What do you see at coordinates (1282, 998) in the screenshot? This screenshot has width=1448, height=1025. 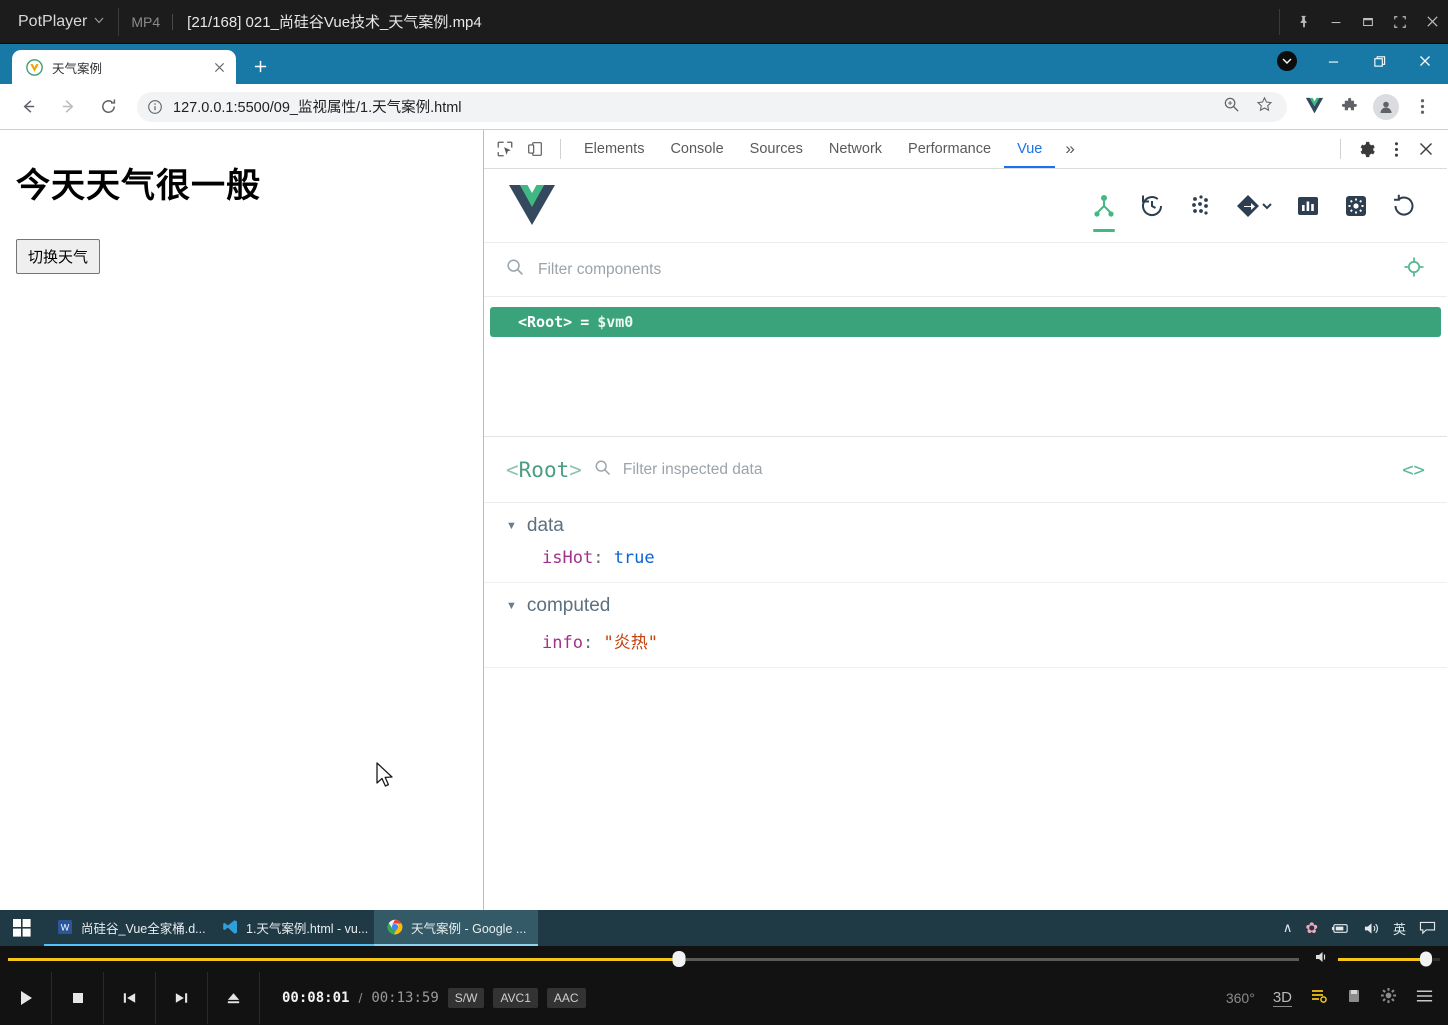 I see `button-3d: 3D` at bounding box center [1282, 998].